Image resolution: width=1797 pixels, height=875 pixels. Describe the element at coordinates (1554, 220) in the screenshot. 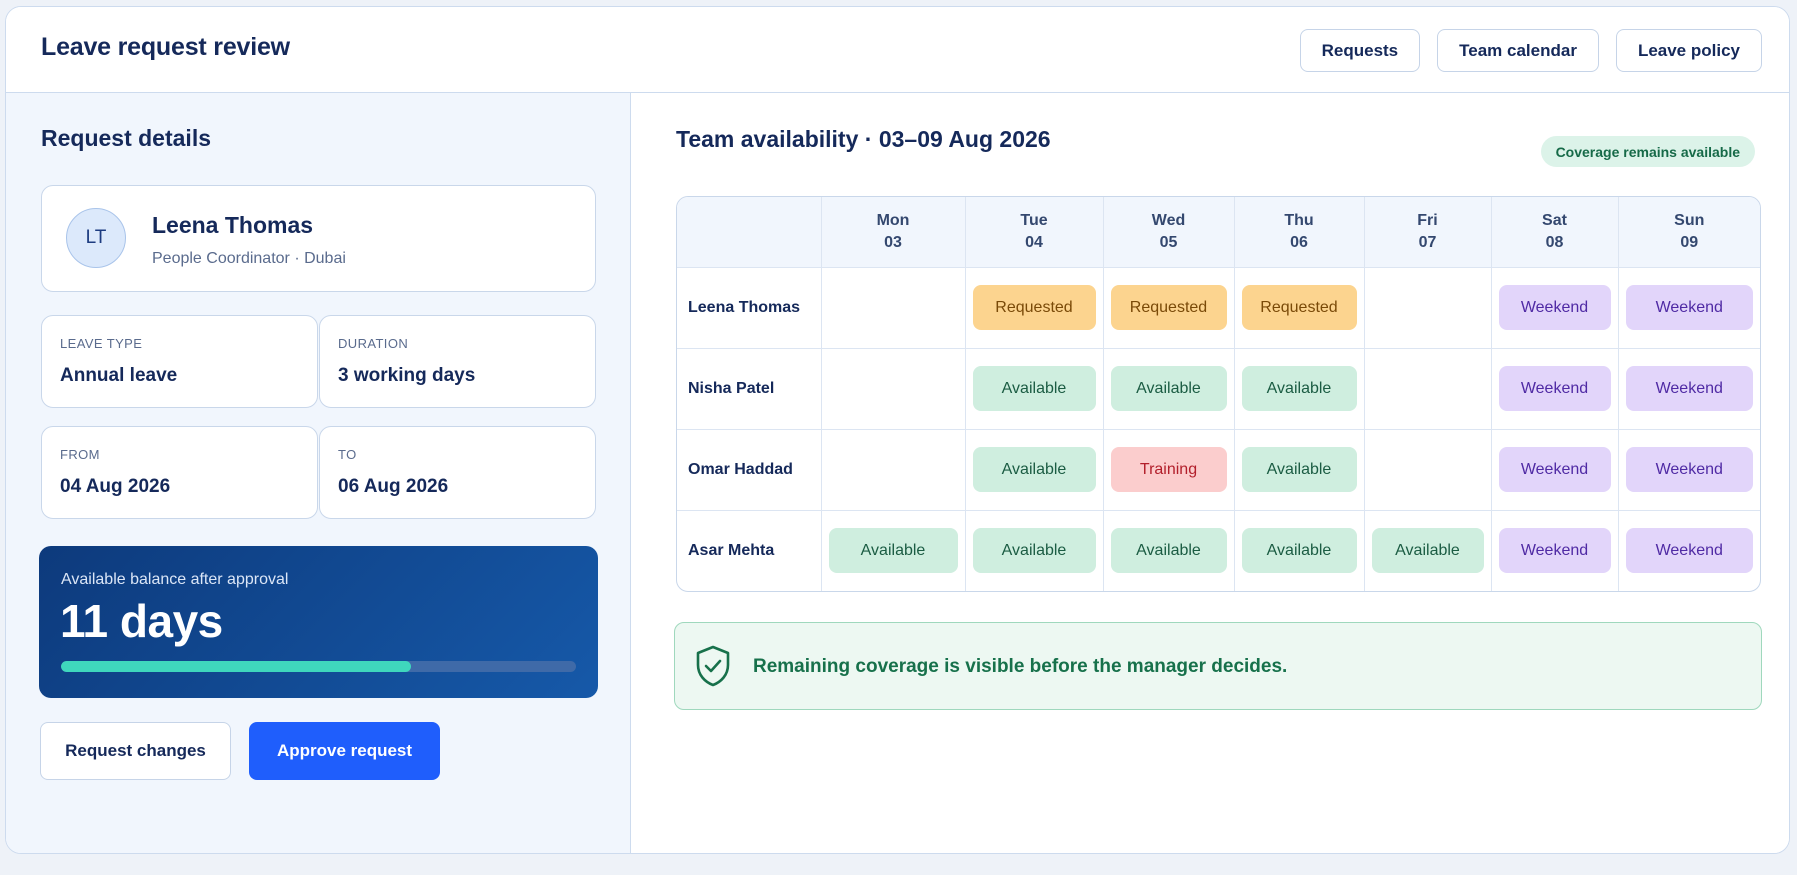

I see `day-of-week-label: Sat` at that location.